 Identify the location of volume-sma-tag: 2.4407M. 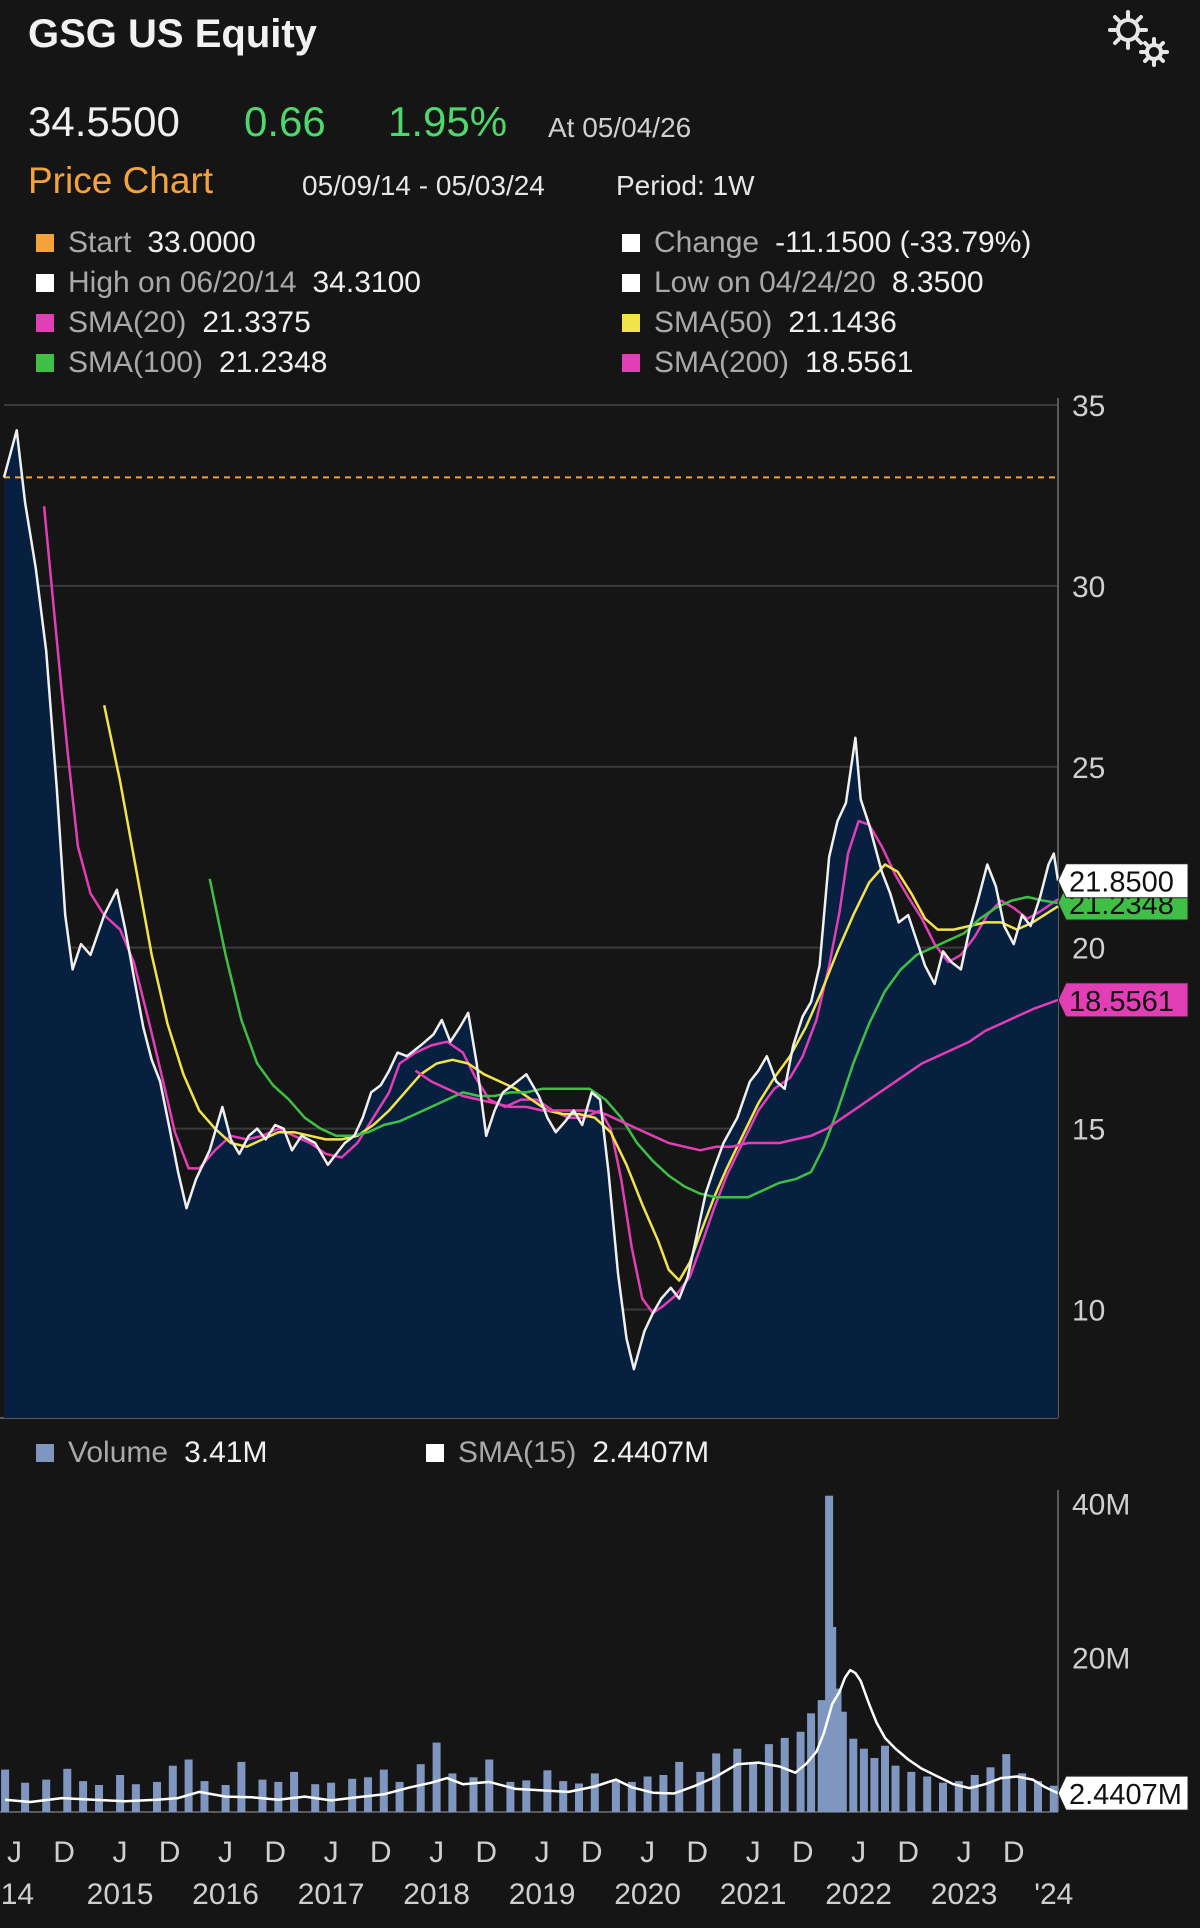
(1125, 1795).